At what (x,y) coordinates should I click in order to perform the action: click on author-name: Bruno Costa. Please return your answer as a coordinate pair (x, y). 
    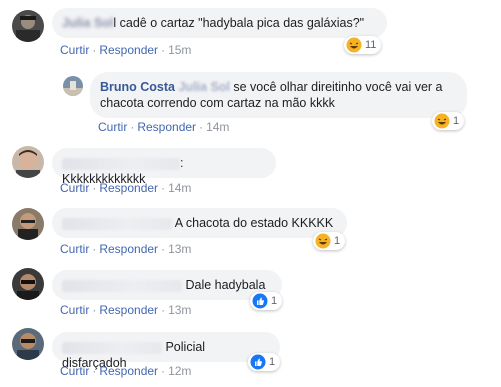
    Looking at the image, I should click on (137, 87).